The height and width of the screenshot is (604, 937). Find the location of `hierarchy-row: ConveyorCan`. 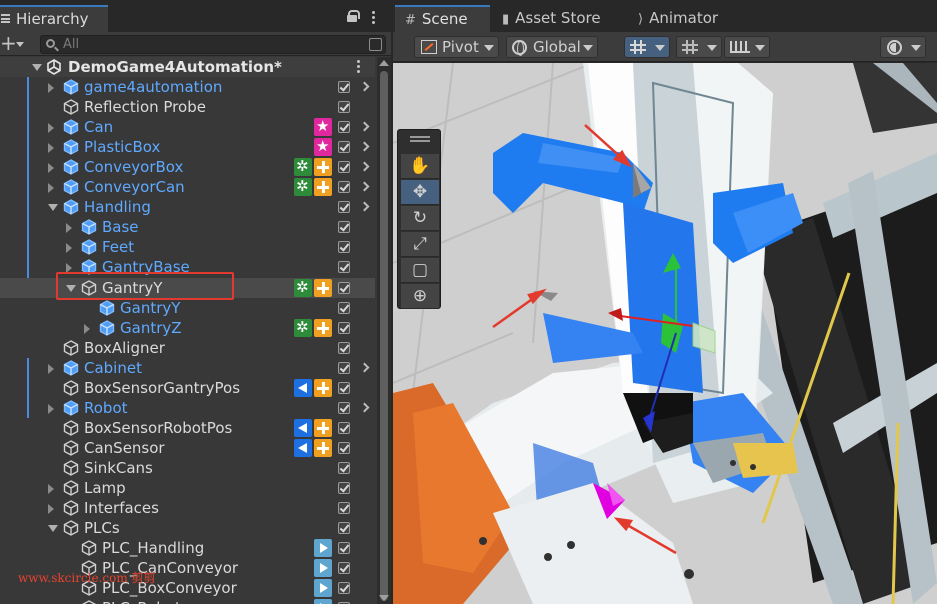

hierarchy-row: ConveyorCan is located at coordinates (187, 186).